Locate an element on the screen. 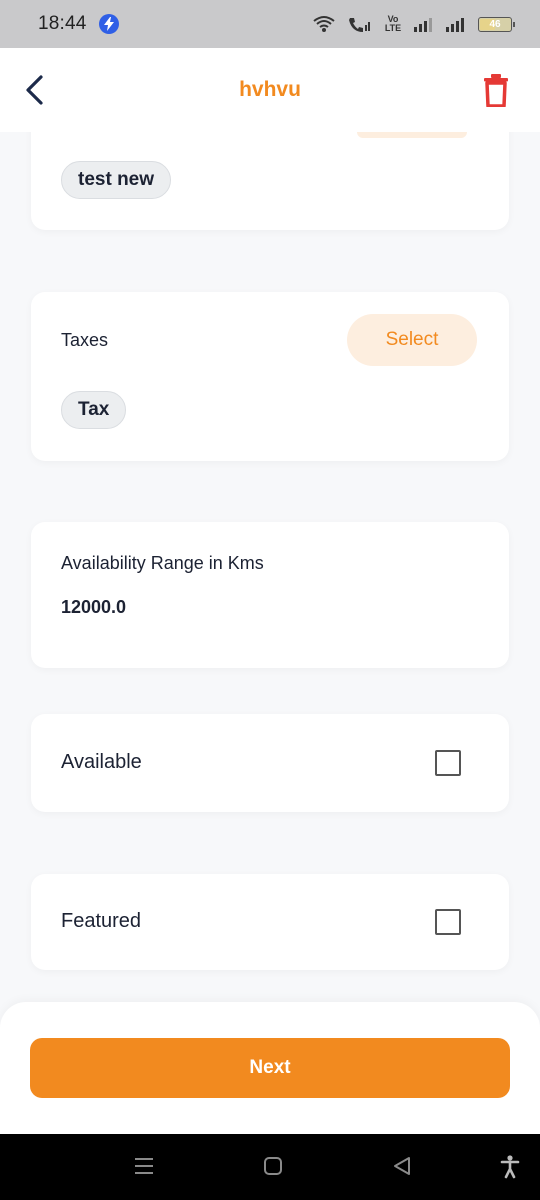  availability-range-card: Availability Range in Kms 12000.0 is located at coordinates (270, 595).